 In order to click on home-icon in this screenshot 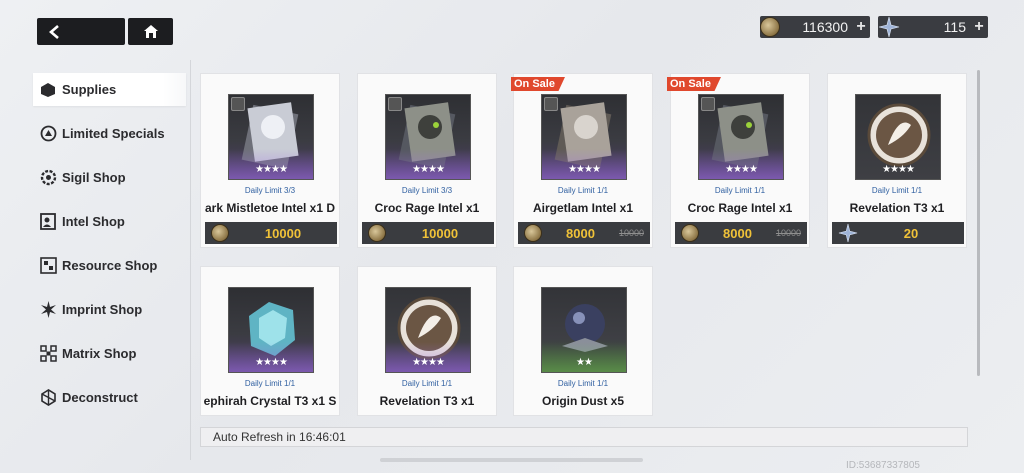, I will do `click(150, 31)`.